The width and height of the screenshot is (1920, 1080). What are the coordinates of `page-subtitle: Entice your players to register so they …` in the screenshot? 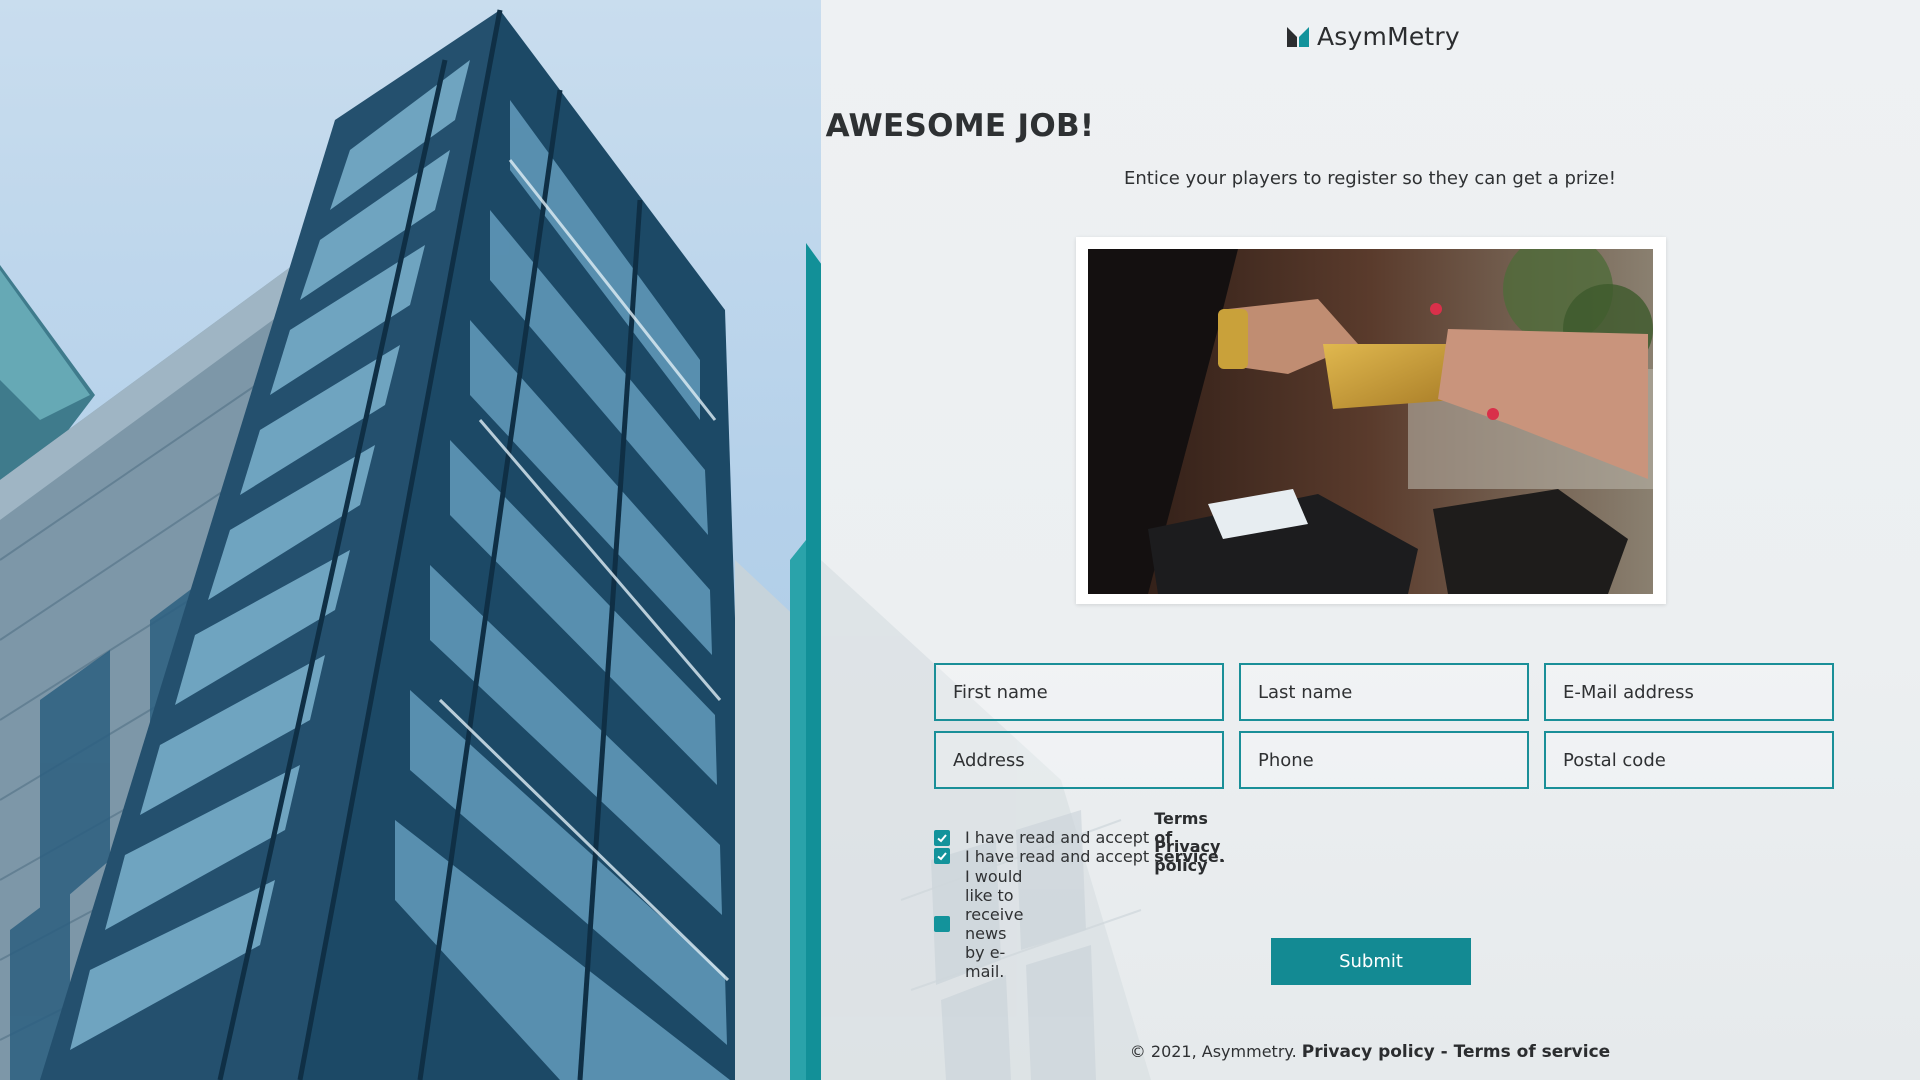 It's located at (1370, 178).